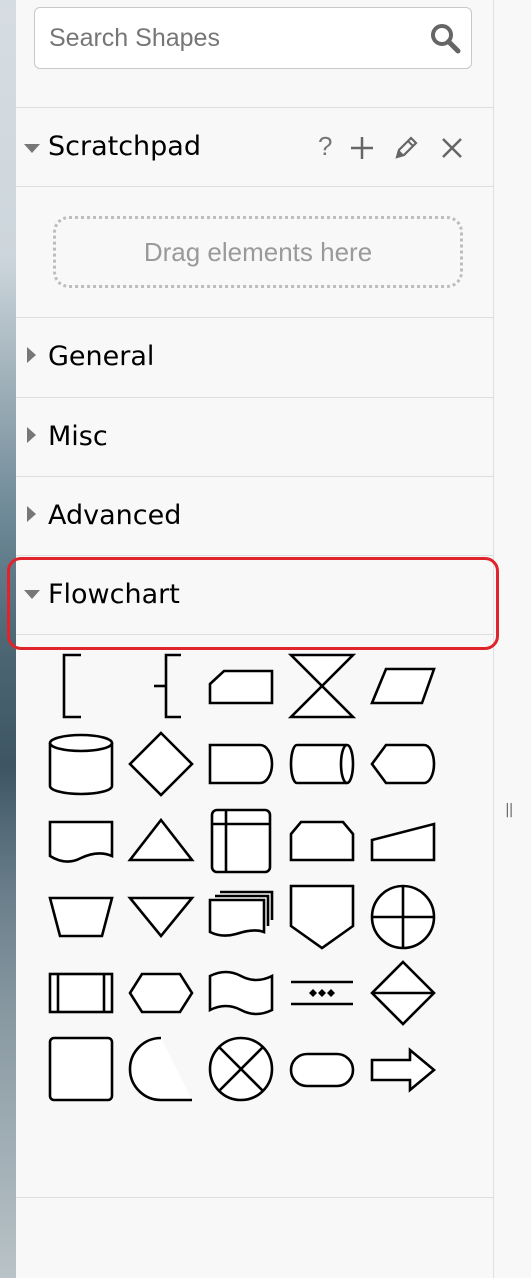 The height and width of the screenshot is (1278, 531). What do you see at coordinates (403, 993) in the screenshot?
I see `shape-sort` at bounding box center [403, 993].